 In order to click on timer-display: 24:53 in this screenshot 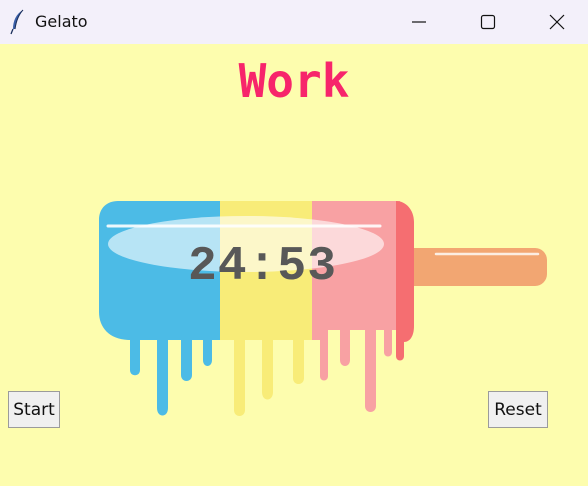, I will do `click(262, 267)`.